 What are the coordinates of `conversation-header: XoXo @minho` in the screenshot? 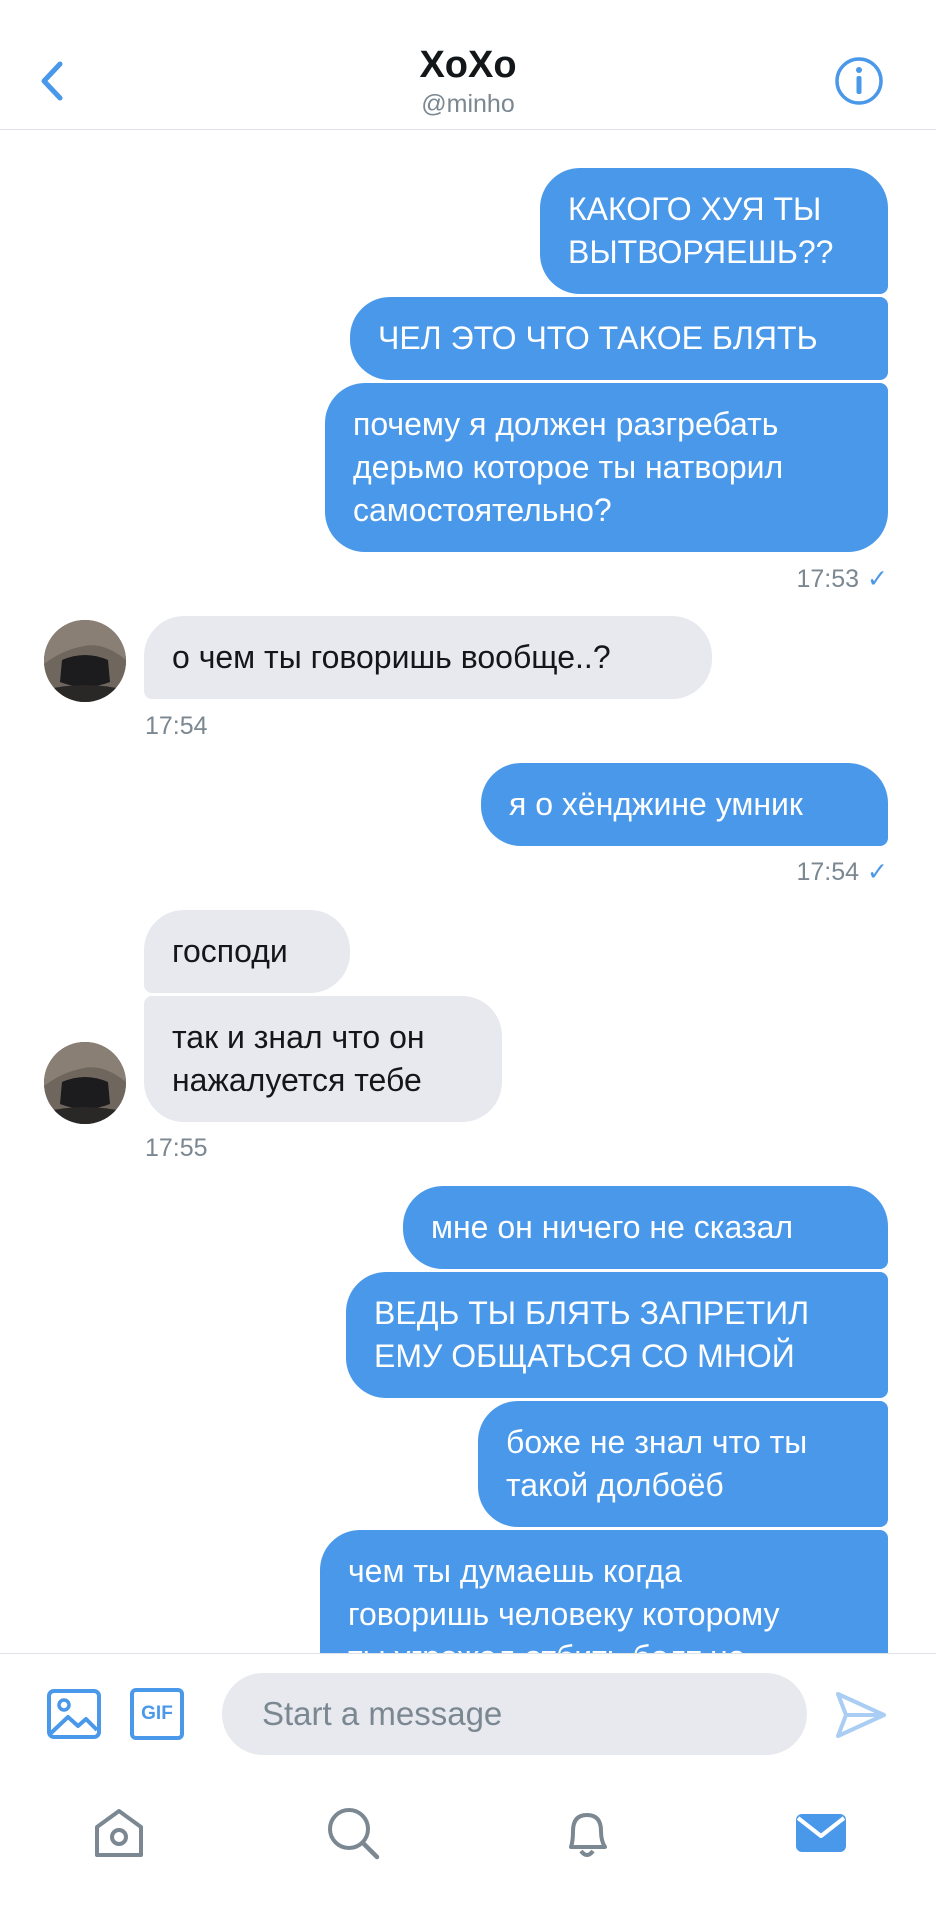 It's located at (468, 65).